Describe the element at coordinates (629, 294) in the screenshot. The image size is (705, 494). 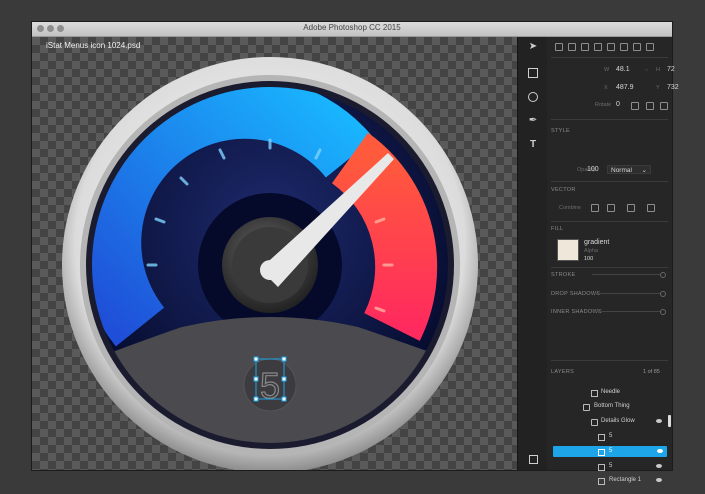
I see `drop-shadows-slider` at that location.